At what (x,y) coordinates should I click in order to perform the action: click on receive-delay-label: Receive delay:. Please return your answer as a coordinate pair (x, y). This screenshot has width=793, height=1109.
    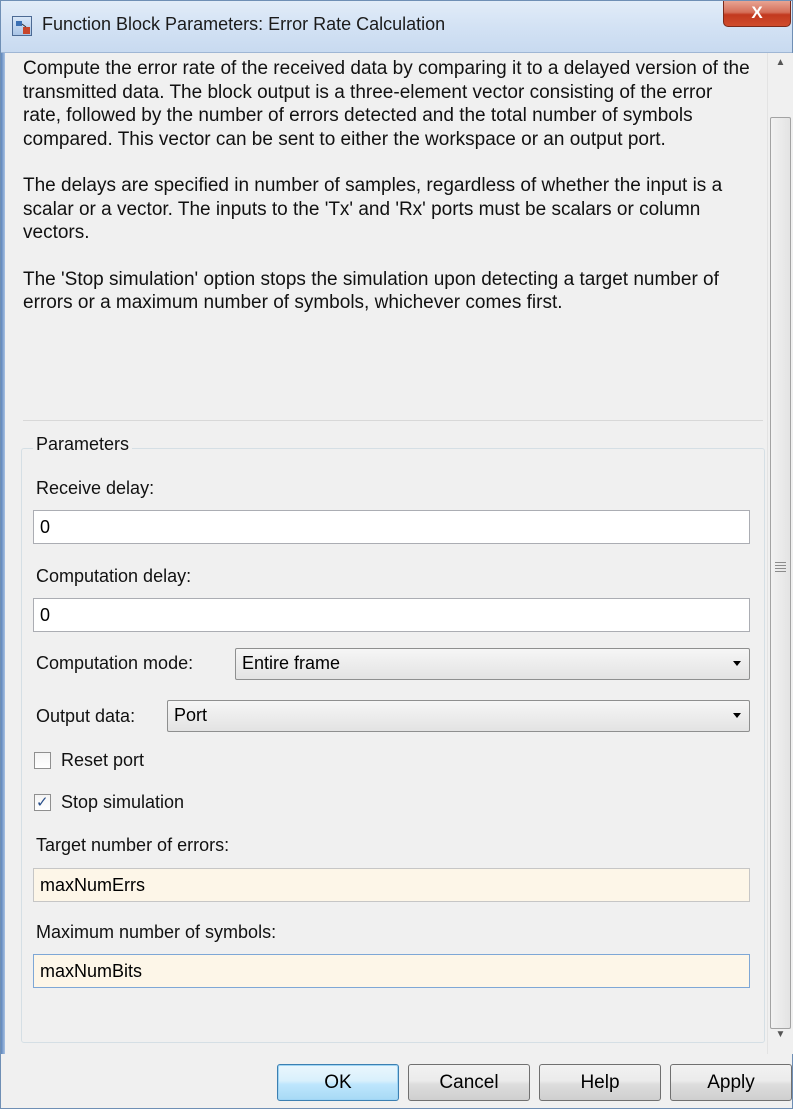
    Looking at the image, I should click on (95, 488).